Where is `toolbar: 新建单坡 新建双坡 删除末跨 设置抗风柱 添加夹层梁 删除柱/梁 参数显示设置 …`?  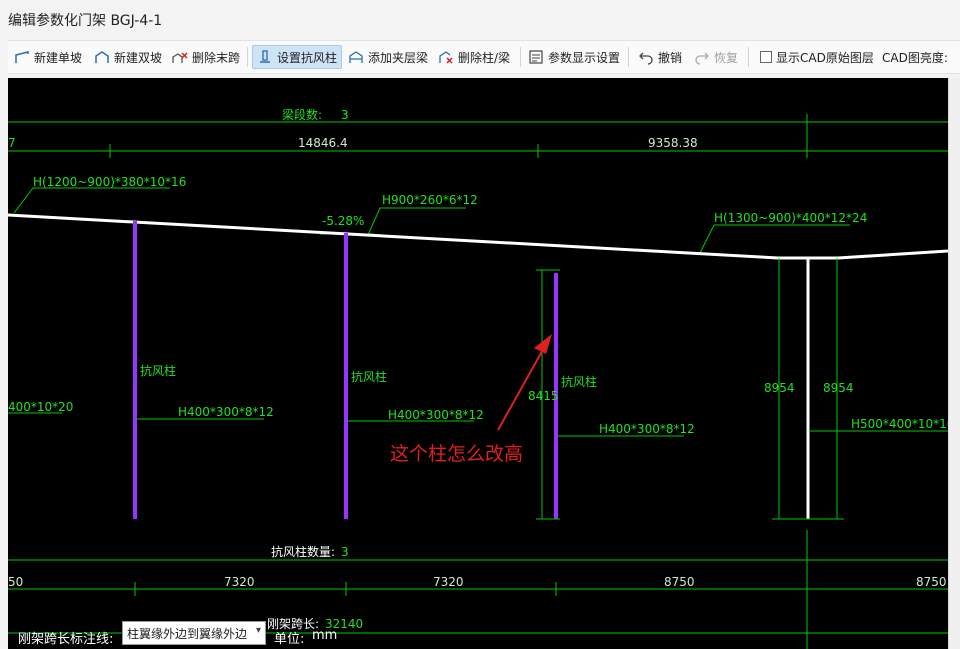
toolbar: 新建单坡 新建双坡 删除末跨 设置抗风柱 添加夹层梁 删除柱/梁 参数显示设置 … is located at coordinates (484, 57).